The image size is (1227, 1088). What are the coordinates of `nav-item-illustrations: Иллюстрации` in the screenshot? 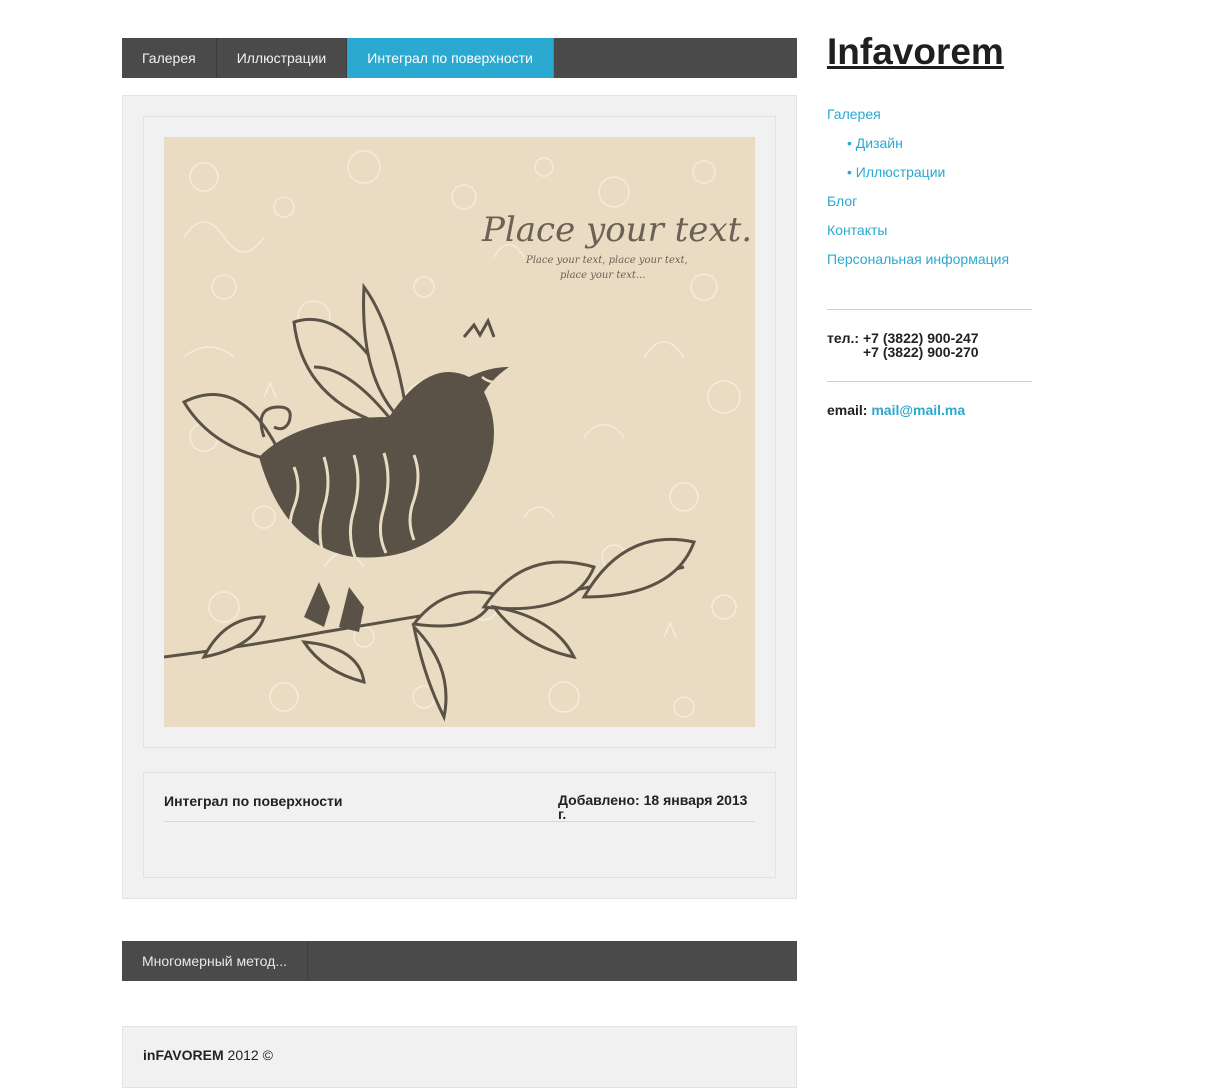 It's located at (282, 58).